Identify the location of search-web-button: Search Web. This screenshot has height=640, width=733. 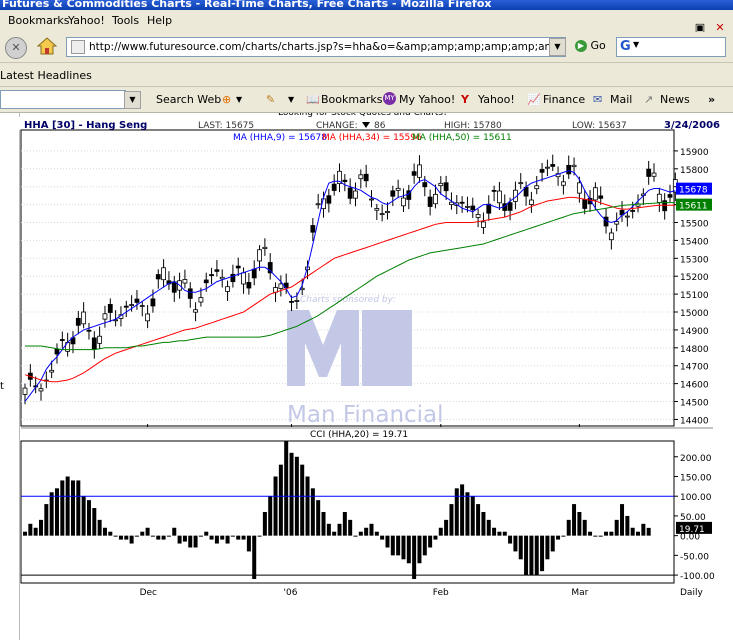
(188, 99).